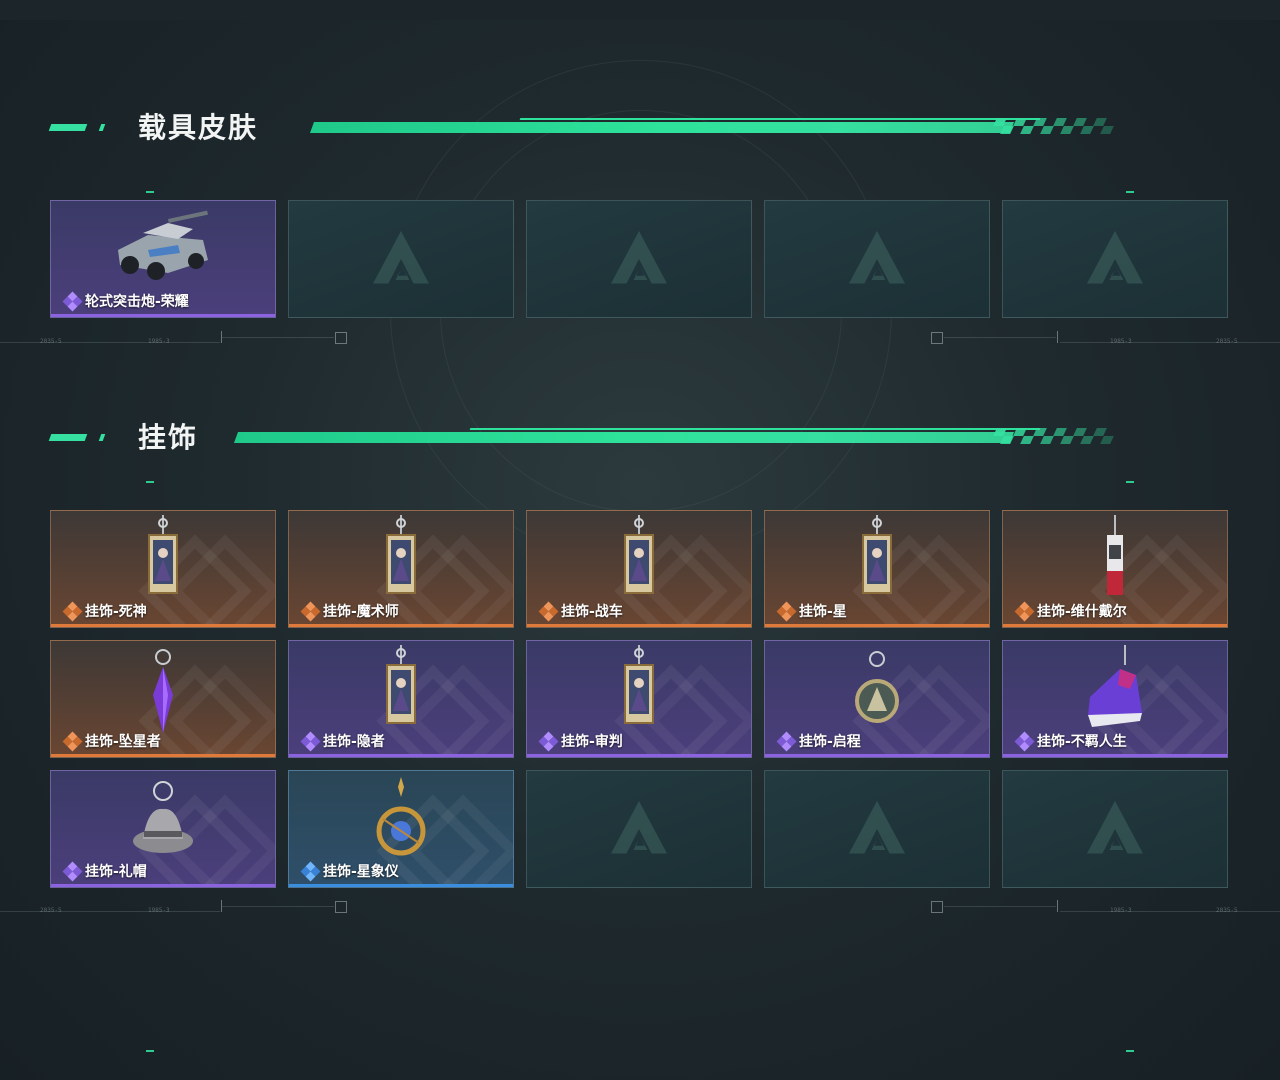 The height and width of the screenshot is (1080, 1280). I want to click on item-card: 挂饰-维什戴尔, so click(1115, 569).